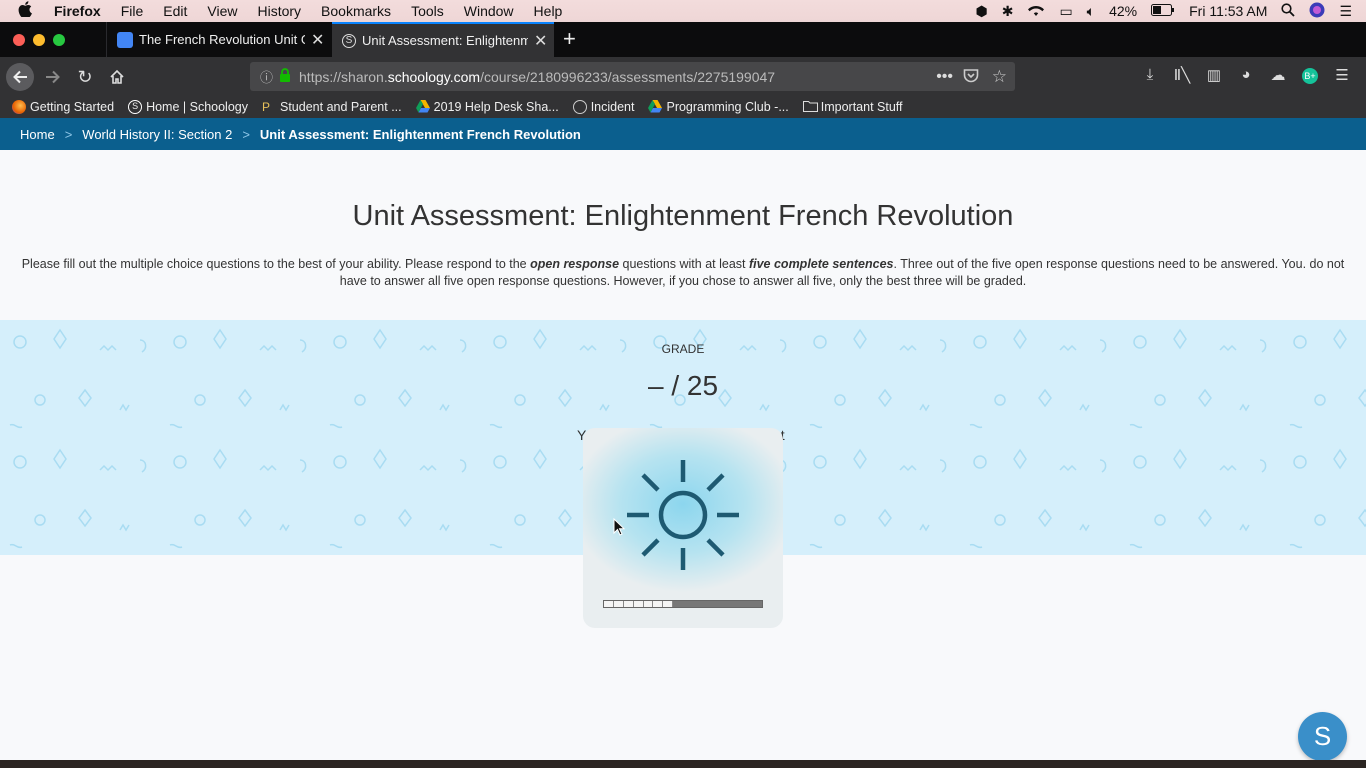 This screenshot has height=768, width=1366. What do you see at coordinates (77, 11) in the screenshot?
I see `menu-app-name: Firefox` at bounding box center [77, 11].